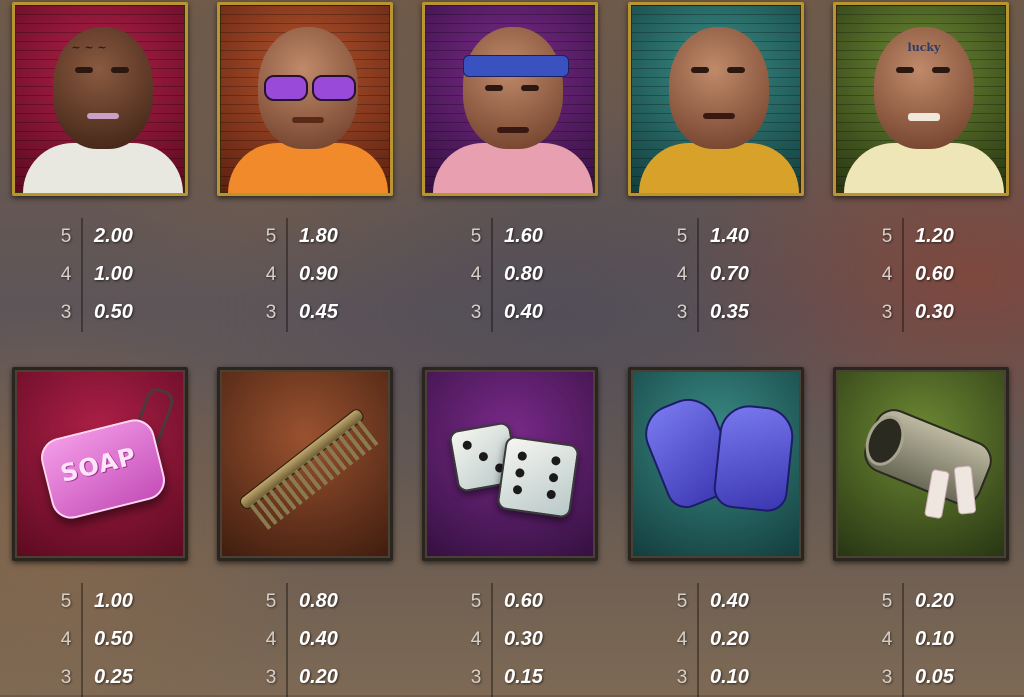  I want to click on pay-table: 5 1.20 4 0.60 3 0.30, so click(924, 275).